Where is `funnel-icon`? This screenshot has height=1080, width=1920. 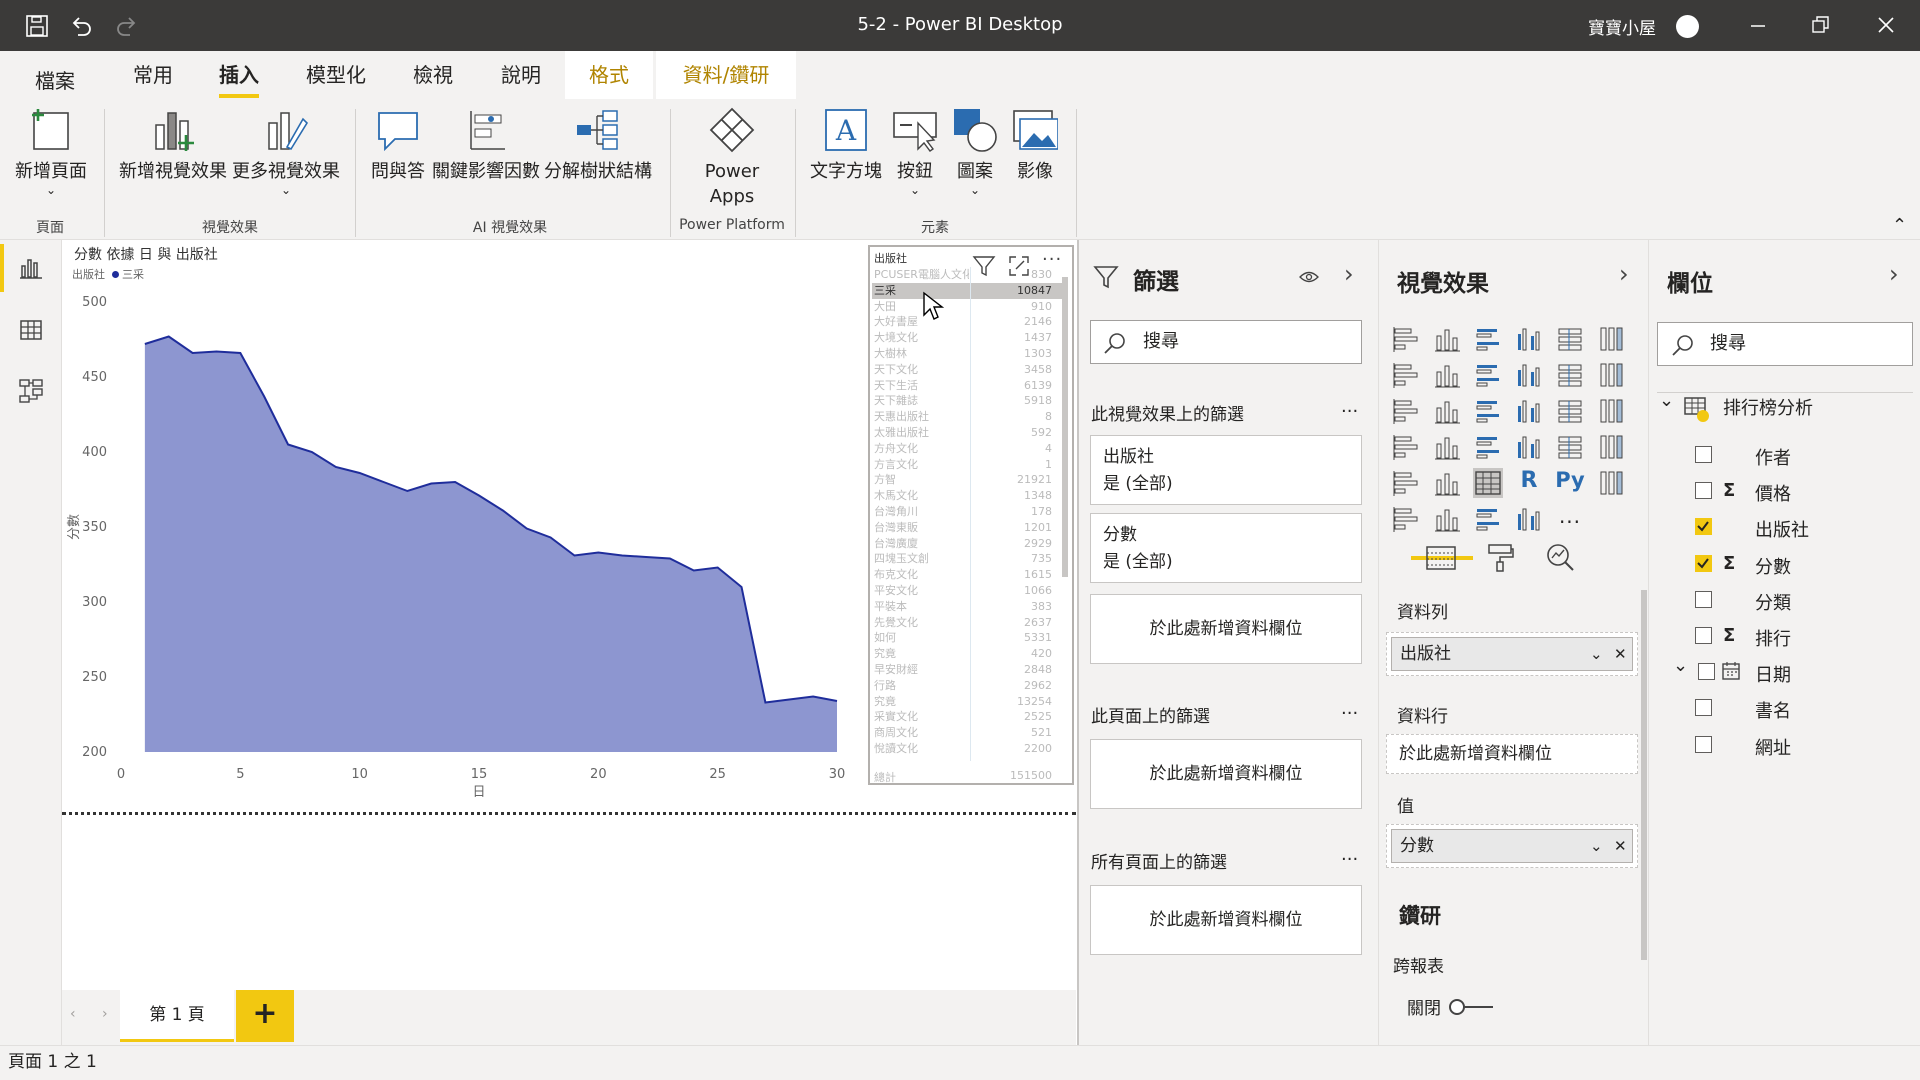 funnel-icon is located at coordinates (1447, 411).